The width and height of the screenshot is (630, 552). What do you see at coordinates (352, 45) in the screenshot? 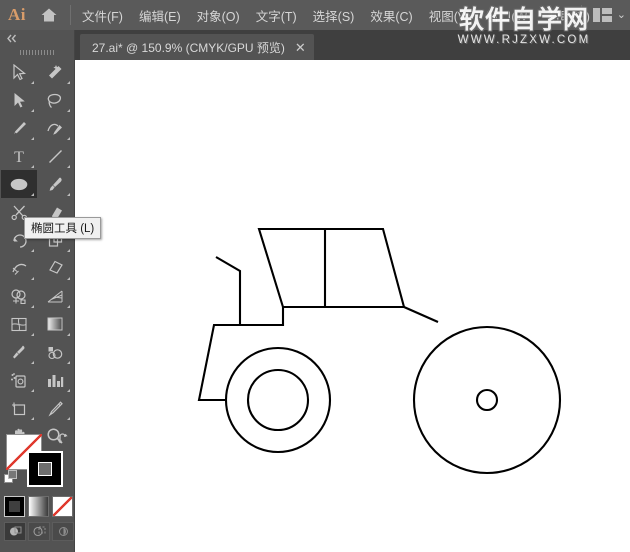
I see `document-tab-bar: 27.ai* @ 150.9% (CMYK/GPU 预览) ✕` at bounding box center [352, 45].